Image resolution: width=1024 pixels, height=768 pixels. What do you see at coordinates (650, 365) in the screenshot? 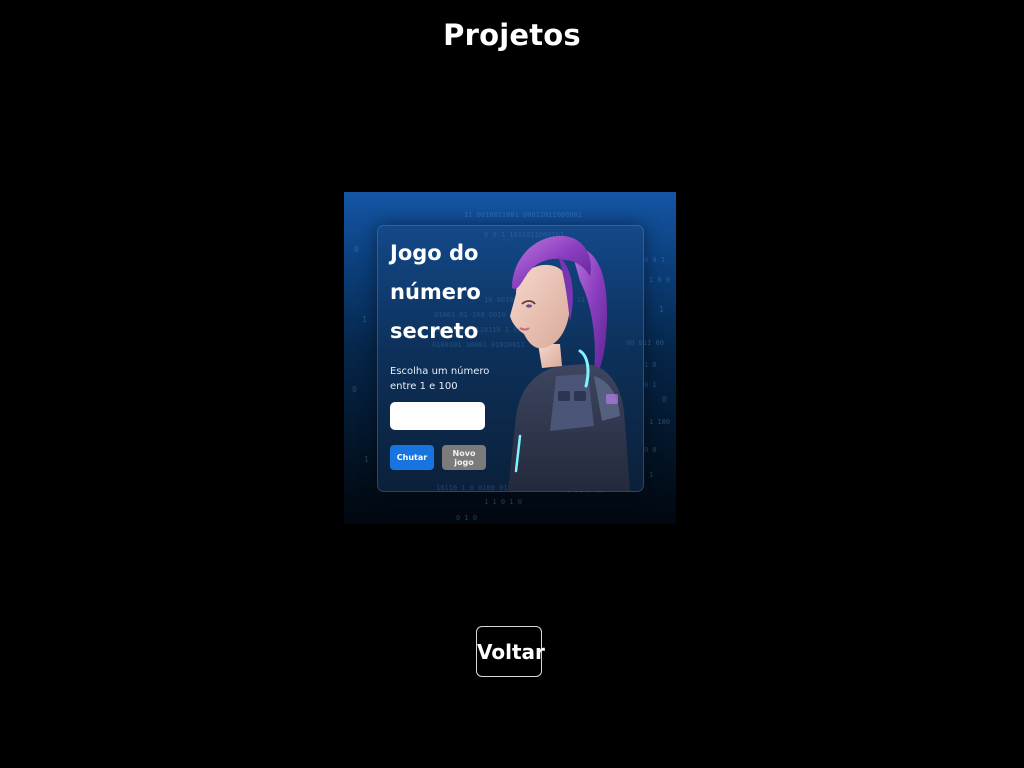
I see `svg-text: 1 0` at bounding box center [650, 365].